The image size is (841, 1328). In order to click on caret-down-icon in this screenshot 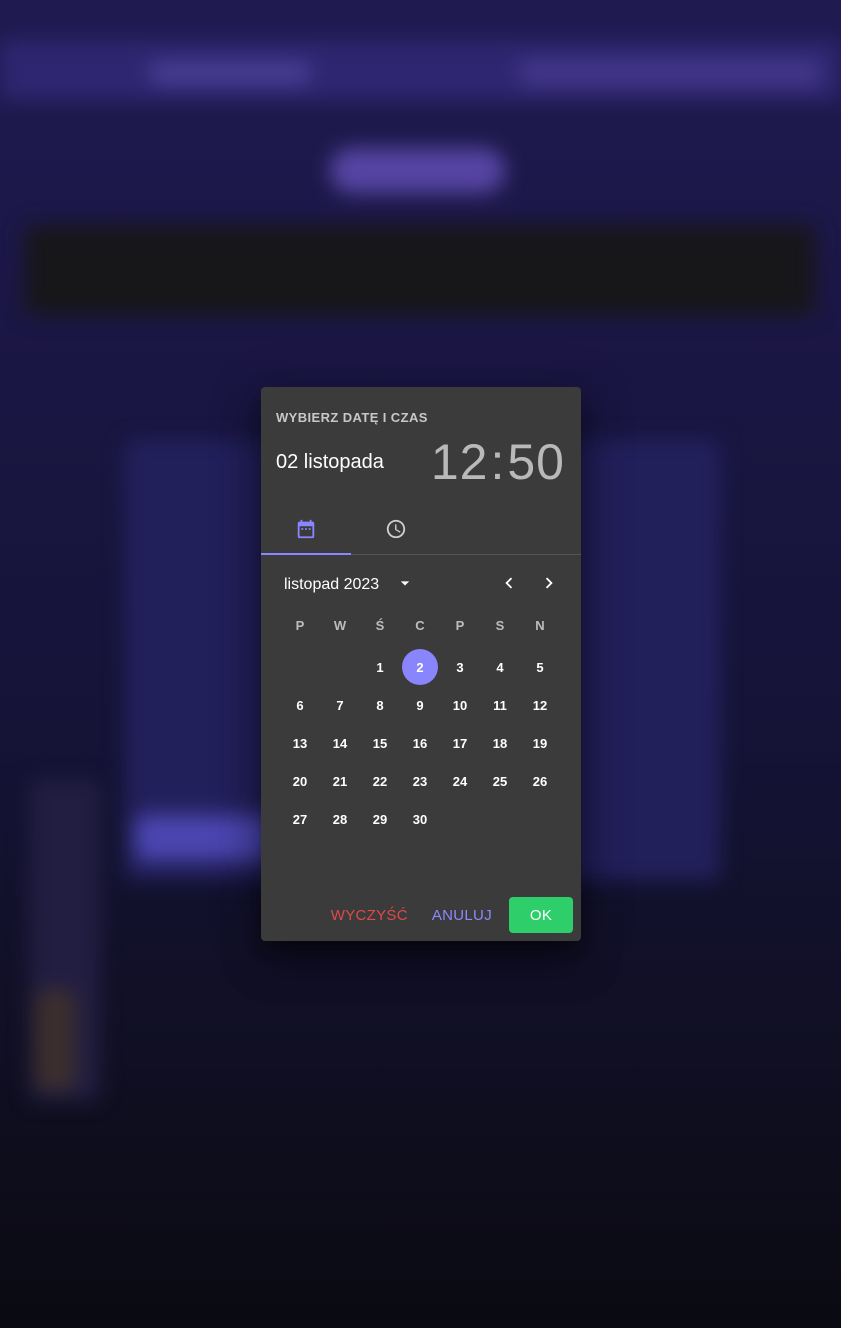, I will do `click(405, 585)`.